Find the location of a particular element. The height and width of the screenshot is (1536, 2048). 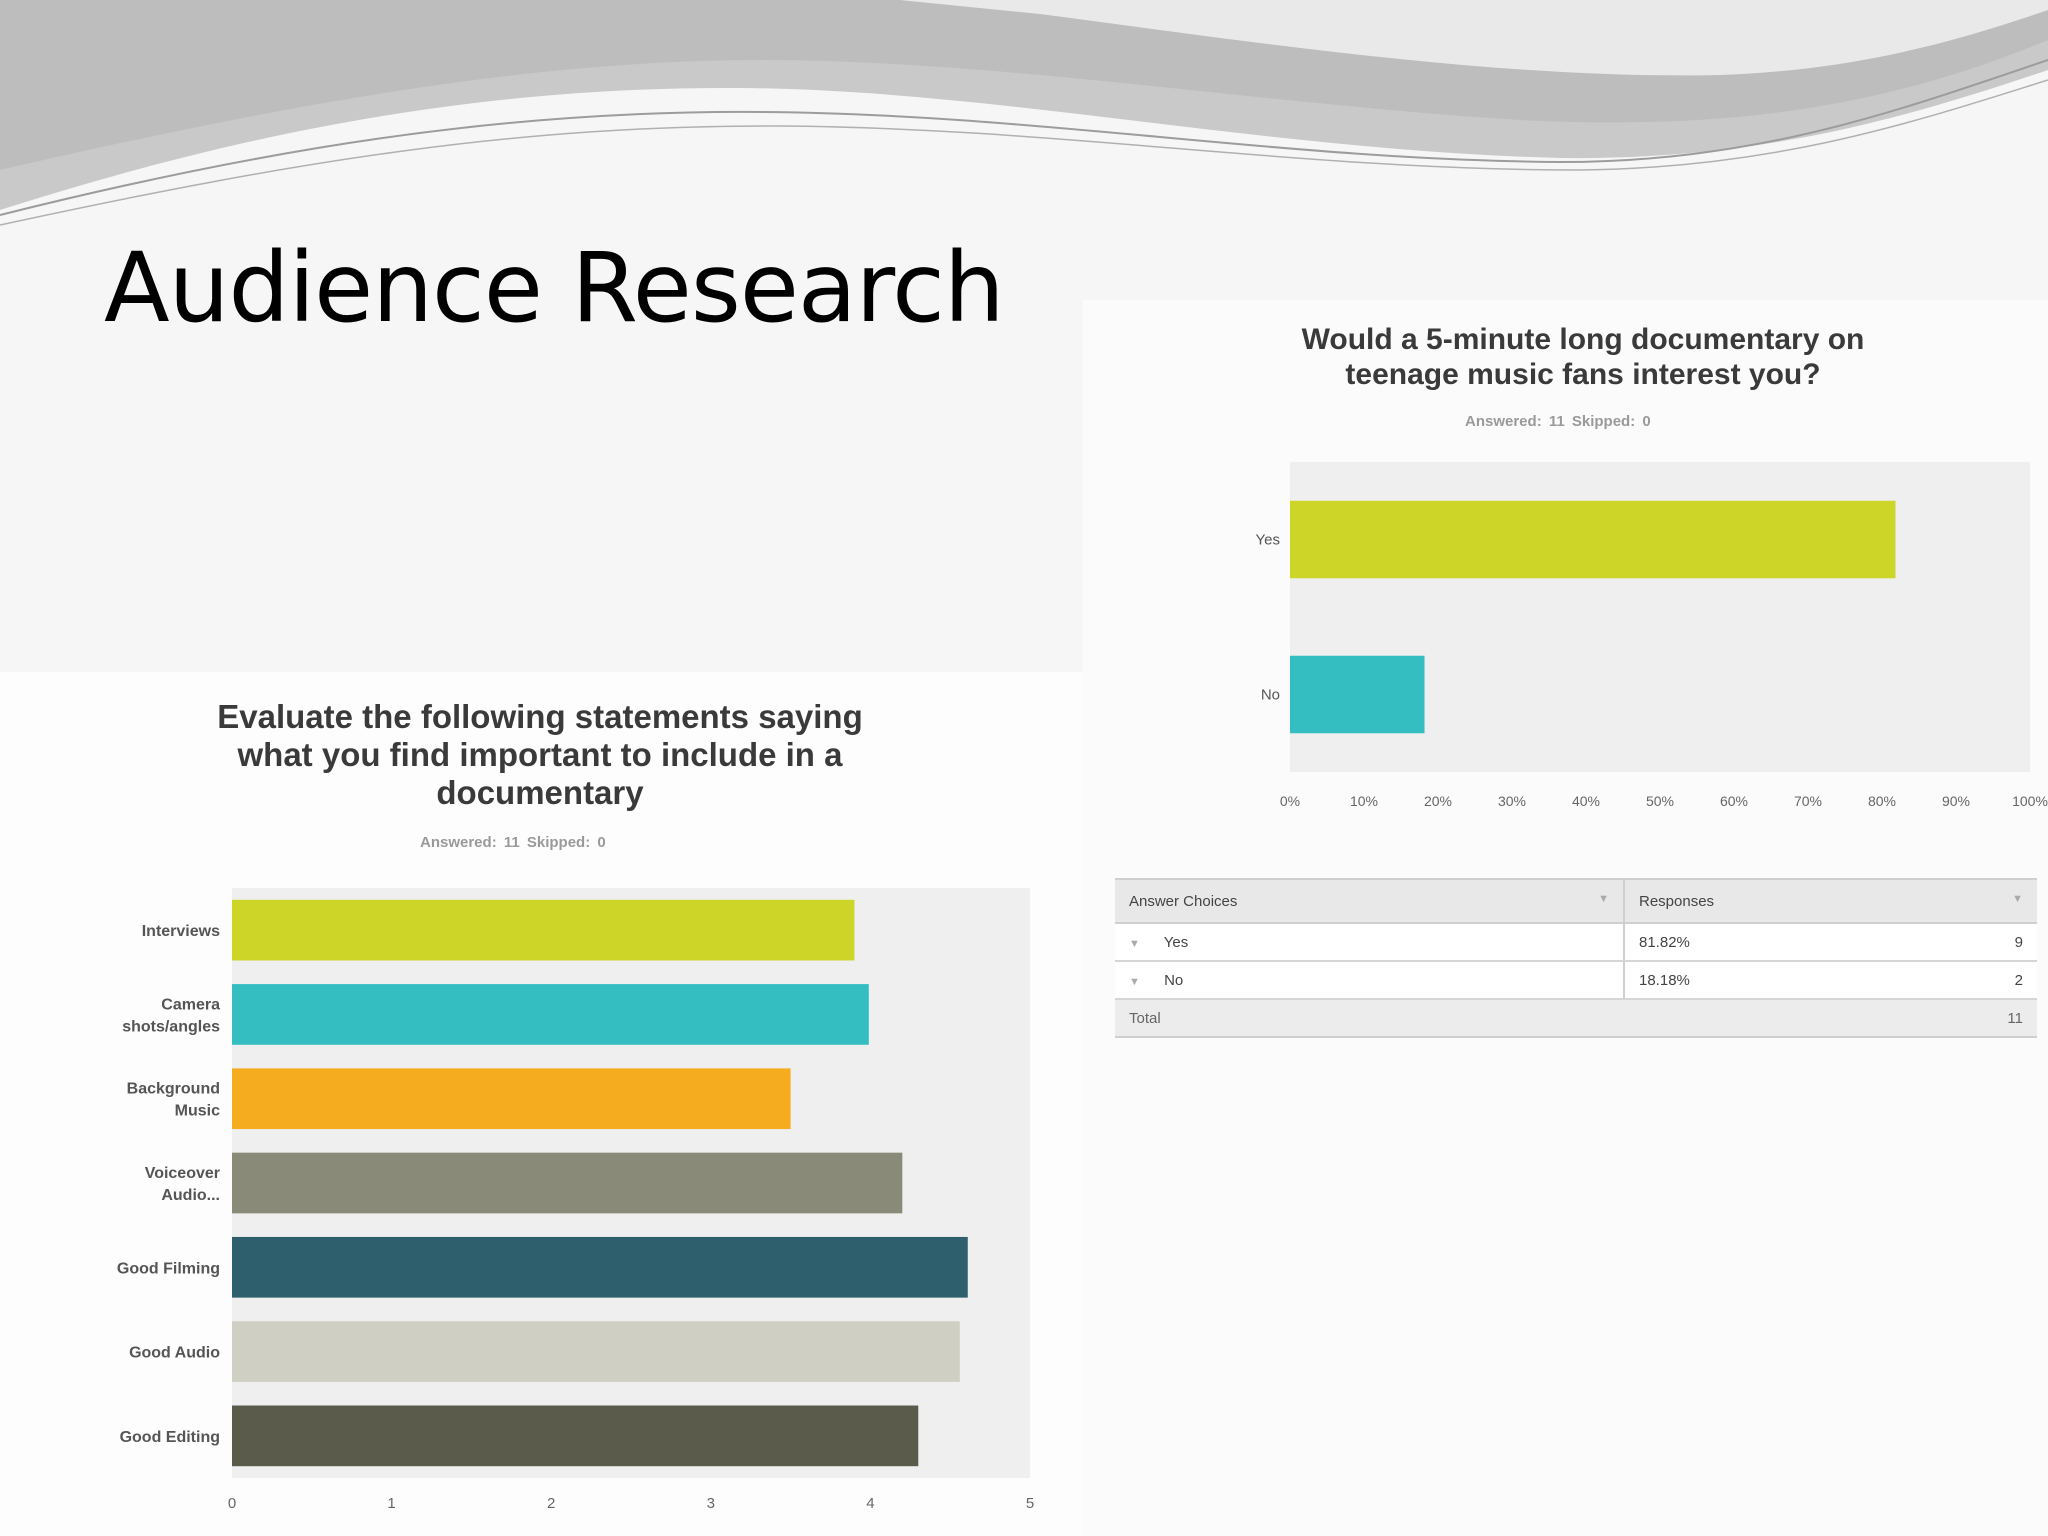

table-row: ▼ No 18.18% 2 is located at coordinates (1576, 980).